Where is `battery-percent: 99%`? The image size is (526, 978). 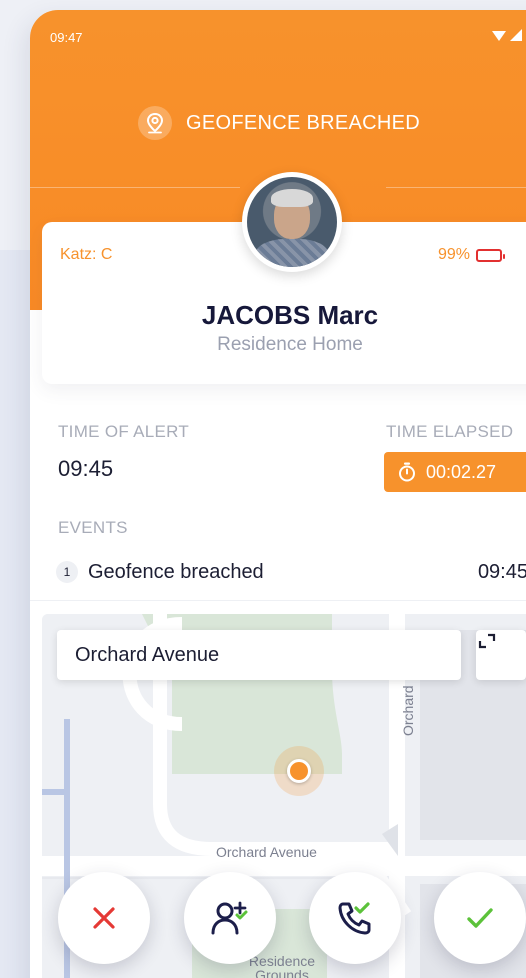 battery-percent: 99% is located at coordinates (454, 254).